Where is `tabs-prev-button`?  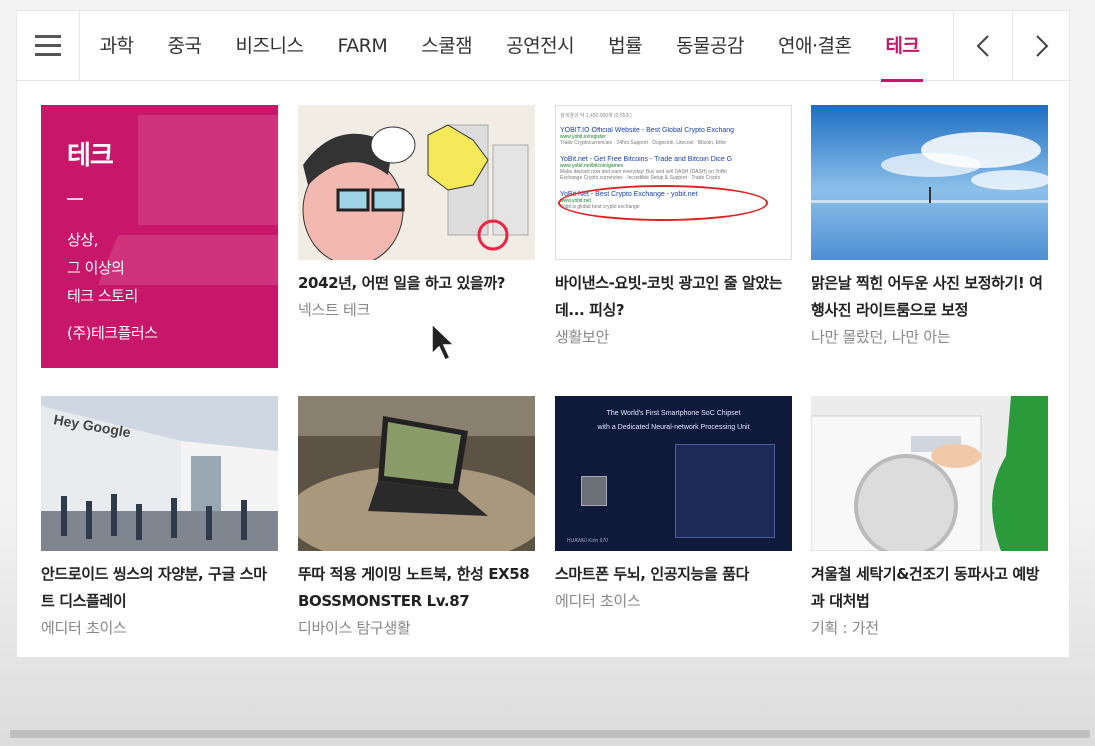 tabs-prev-button is located at coordinates (982, 45).